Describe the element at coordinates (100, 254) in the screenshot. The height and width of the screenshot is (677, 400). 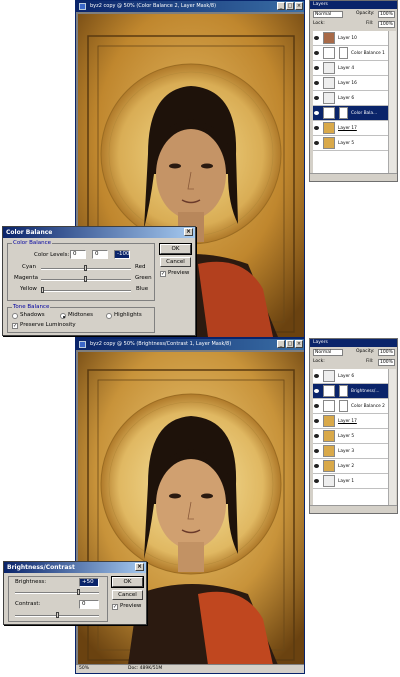
I see `color-level-2-field: 0` at that location.